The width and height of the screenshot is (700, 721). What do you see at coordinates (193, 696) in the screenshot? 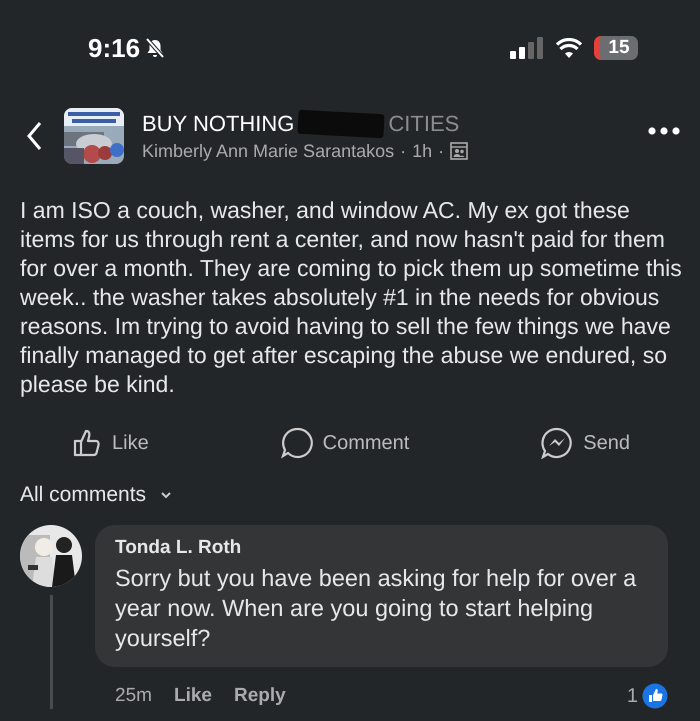
I see `like-link: Like` at bounding box center [193, 696].